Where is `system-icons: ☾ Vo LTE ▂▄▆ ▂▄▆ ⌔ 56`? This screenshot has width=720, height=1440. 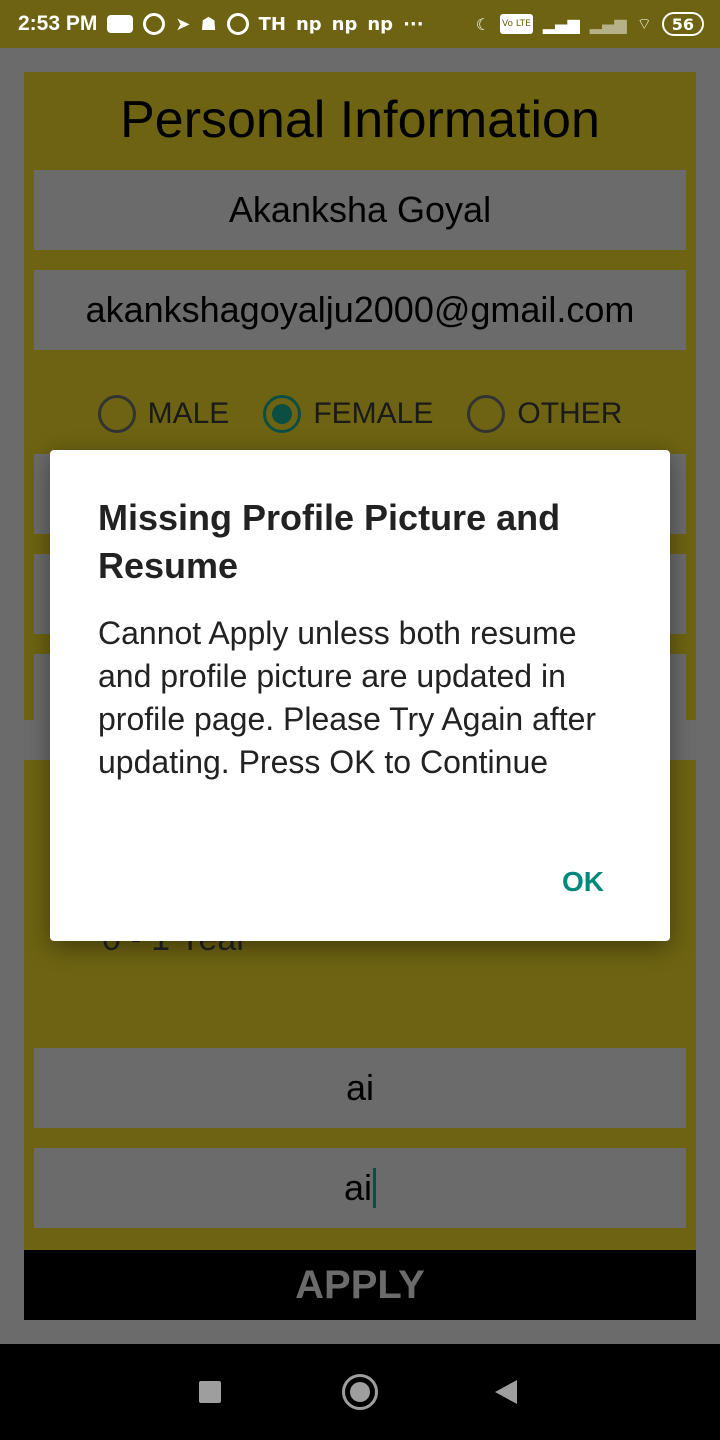
system-icons: ☾ Vo LTE ▂▄▆ ▂▄▆ ⌔ 56 is located at coordinates (590, 24).